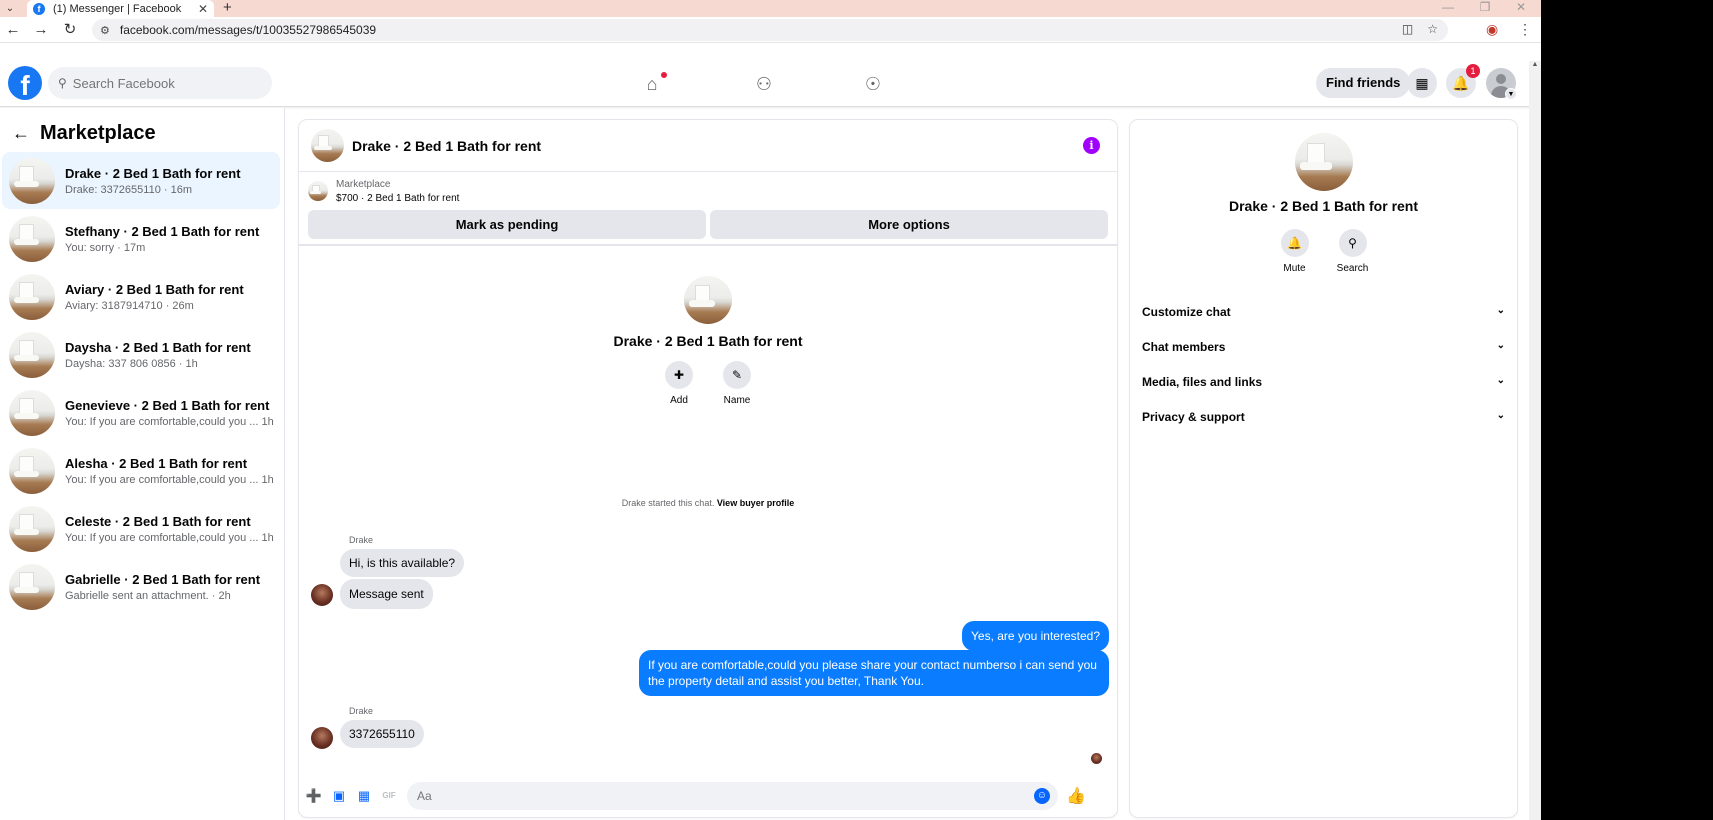  What do you see at coordinates (120, 8) in the screenshot?
I see `browser-tab: f (1) Messenger | Facebook ✕` at bounding box center [120, 8].